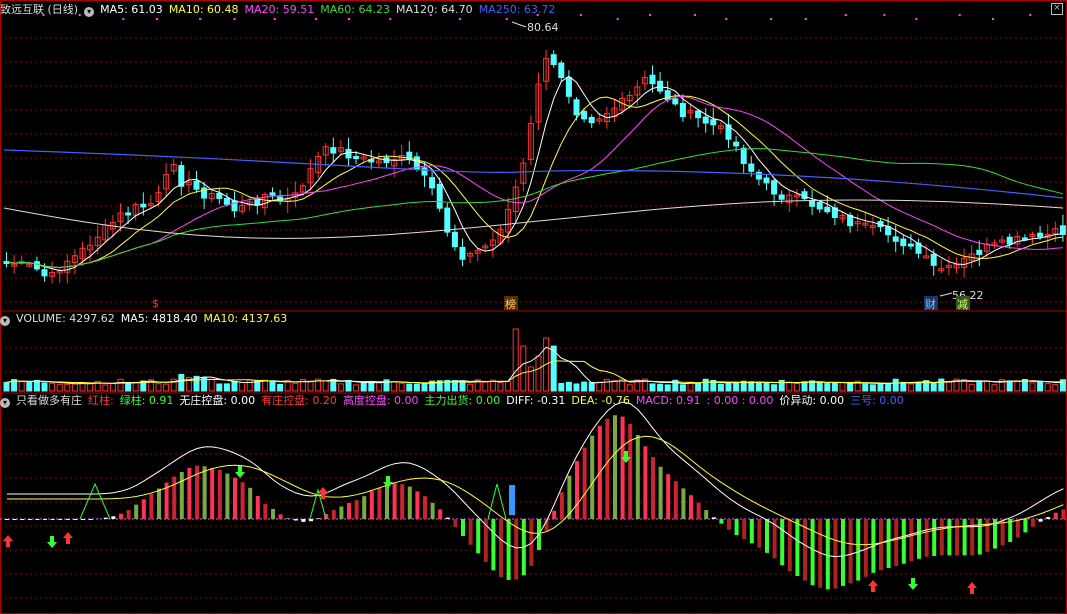 This screenshot has height=614, width=1067. What do you see at coordinates (245, 318) in the screenshot?
I see `volume-label-2: MA10: 4137.63` at bounding box center [245, 318].